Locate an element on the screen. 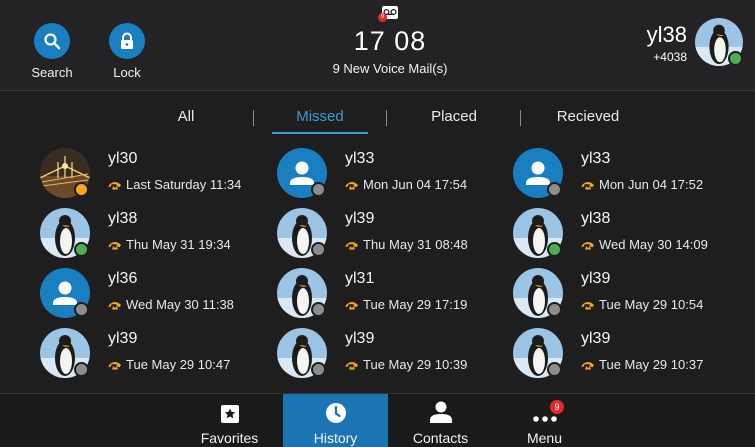 The width and height of the screenshot is (755, 447). menu-notification-badge: 9 is located at coordinates (557, 407).